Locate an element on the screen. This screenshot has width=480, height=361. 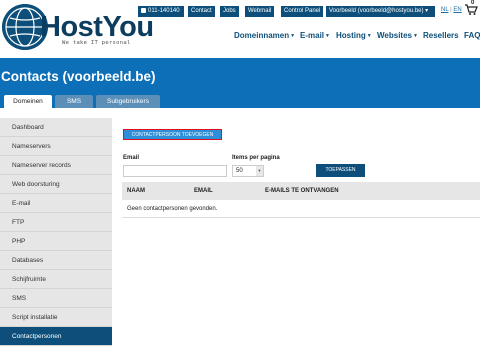
sidebar-item-script-installatie: Script installatie is located at coordinates (56, 317).